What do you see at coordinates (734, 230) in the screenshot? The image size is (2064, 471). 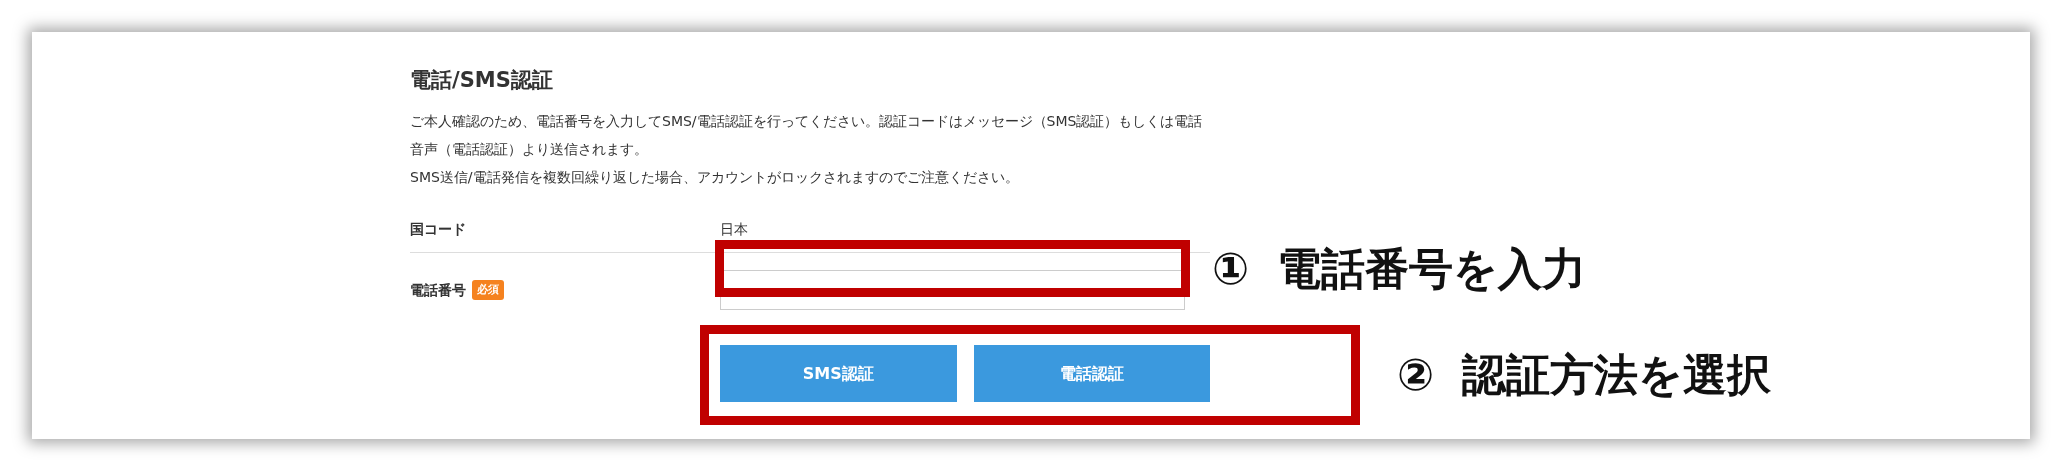 I see `field-value: 日本` at bounding box center [734, 230].